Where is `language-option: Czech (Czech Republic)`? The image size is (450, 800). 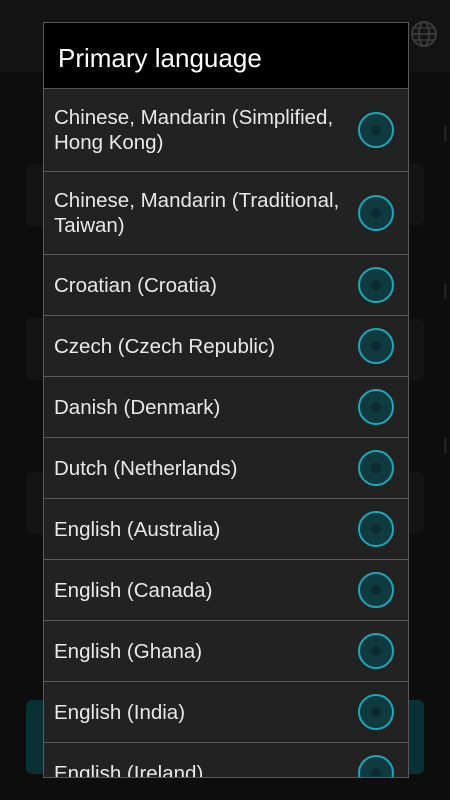 language-option: Czech (Czech Republic) is located at coordinates (226, 346).